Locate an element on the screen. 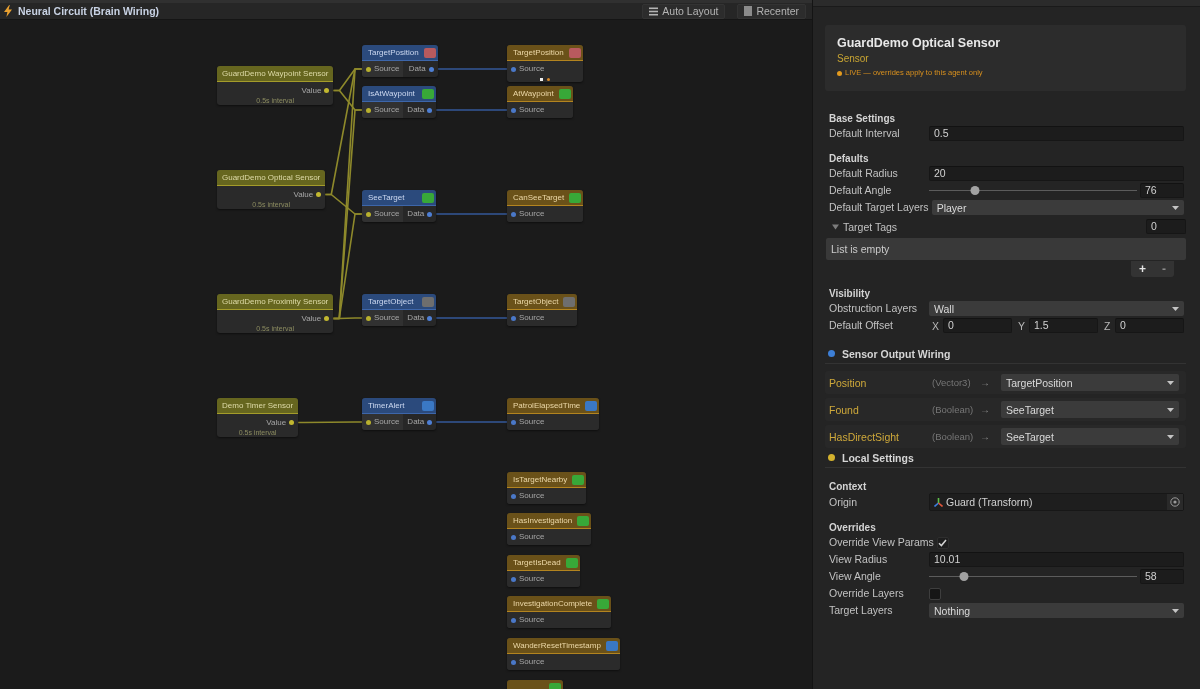  graph-node: IsTargetNearby Source is located at coordinates (547, 488).